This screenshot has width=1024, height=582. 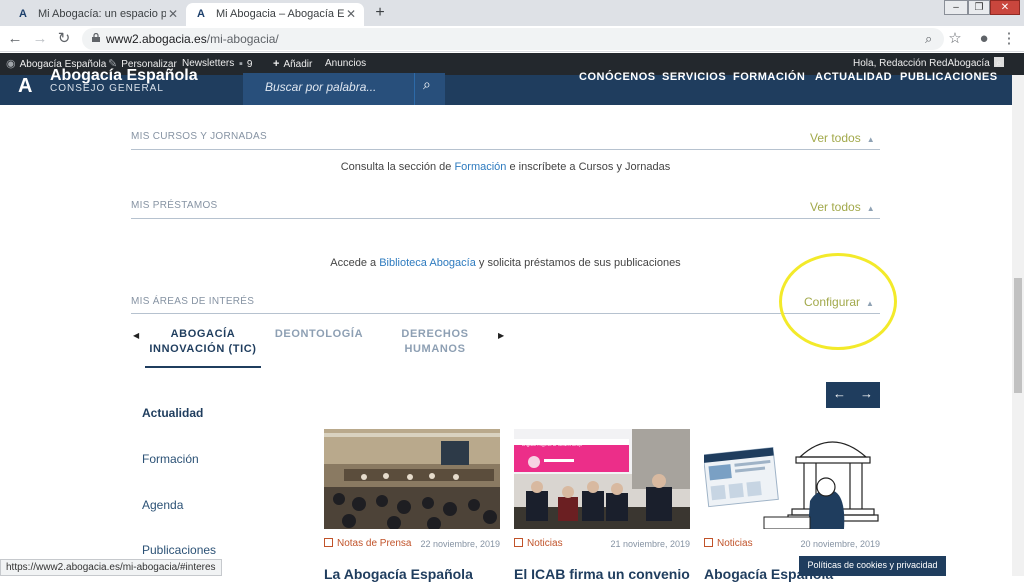 What do you see at coordinates (1018, 335) in the screenshot?
I see `scrollbar-thumb` at bounding box center [1018, 335].